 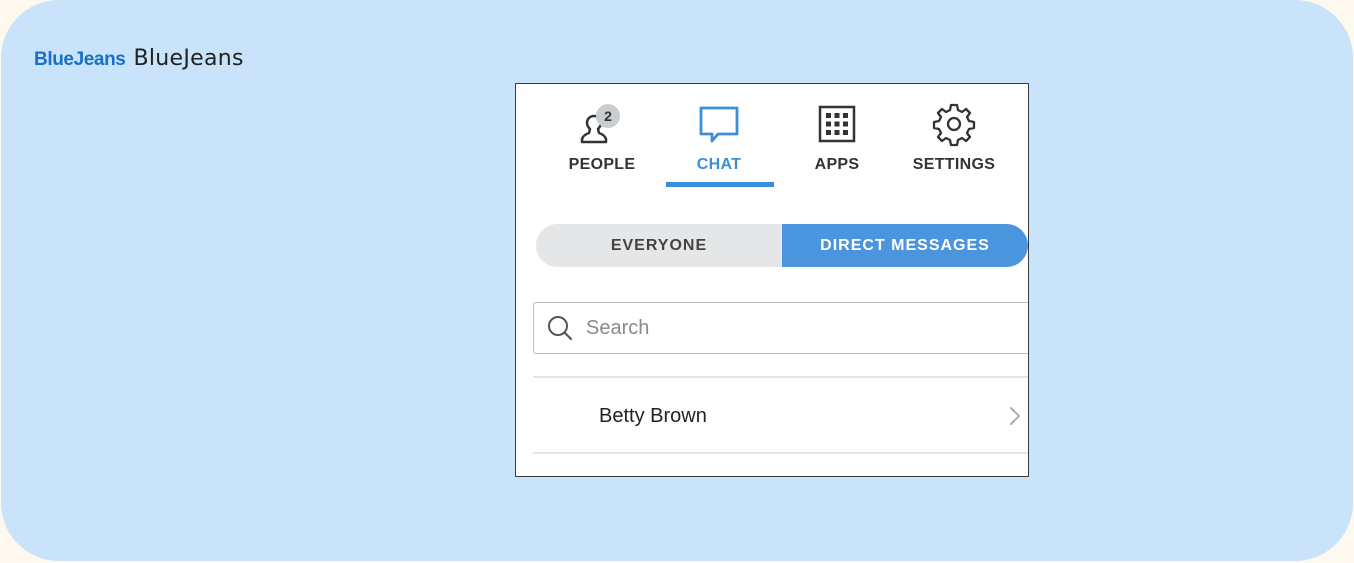 What do you see at coordinates (602, 164) in the screenshot?
I see `tab-label-people: PEOPLE` at bounding box center [602, 164].